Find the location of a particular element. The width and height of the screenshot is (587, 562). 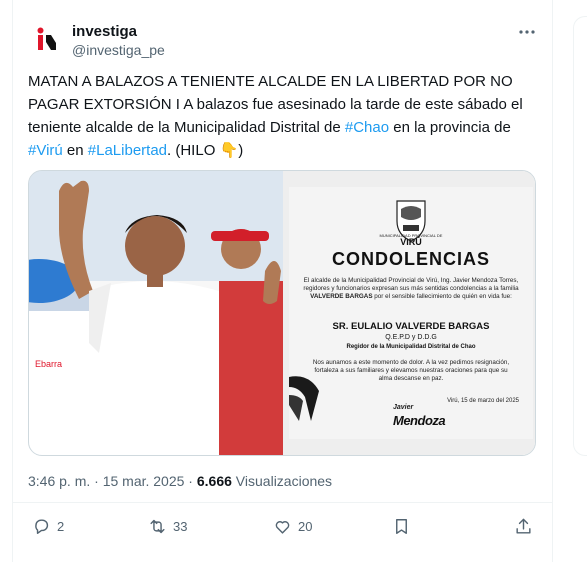

reply-button: 2 is located at coordinates (48, 526).